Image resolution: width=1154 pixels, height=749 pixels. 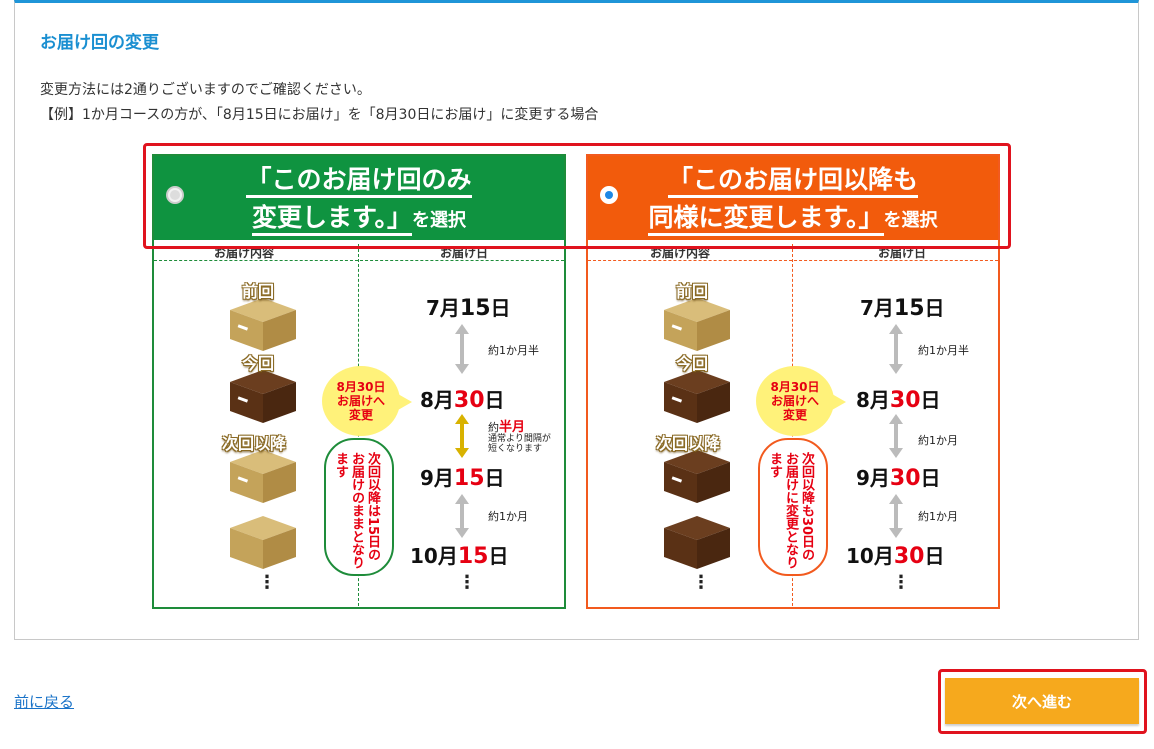 What do you see at coordinates (793, 507) in the screenshot?
I see `keep-bubble: 次回以降も30日のお届けに変更となります` at bounding box center [793, 507].